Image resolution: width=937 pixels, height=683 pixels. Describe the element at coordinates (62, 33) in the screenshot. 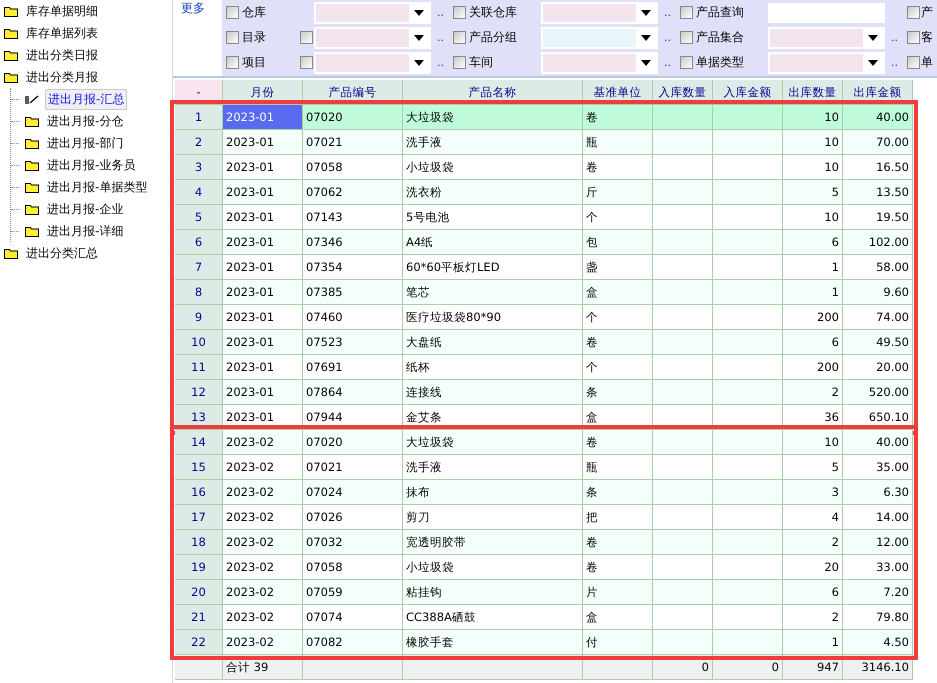

I see `tree-item: 库存单据列表` at that location.